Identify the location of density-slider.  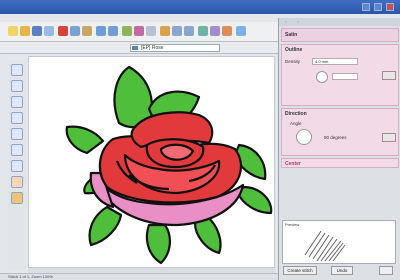
(345, 76).